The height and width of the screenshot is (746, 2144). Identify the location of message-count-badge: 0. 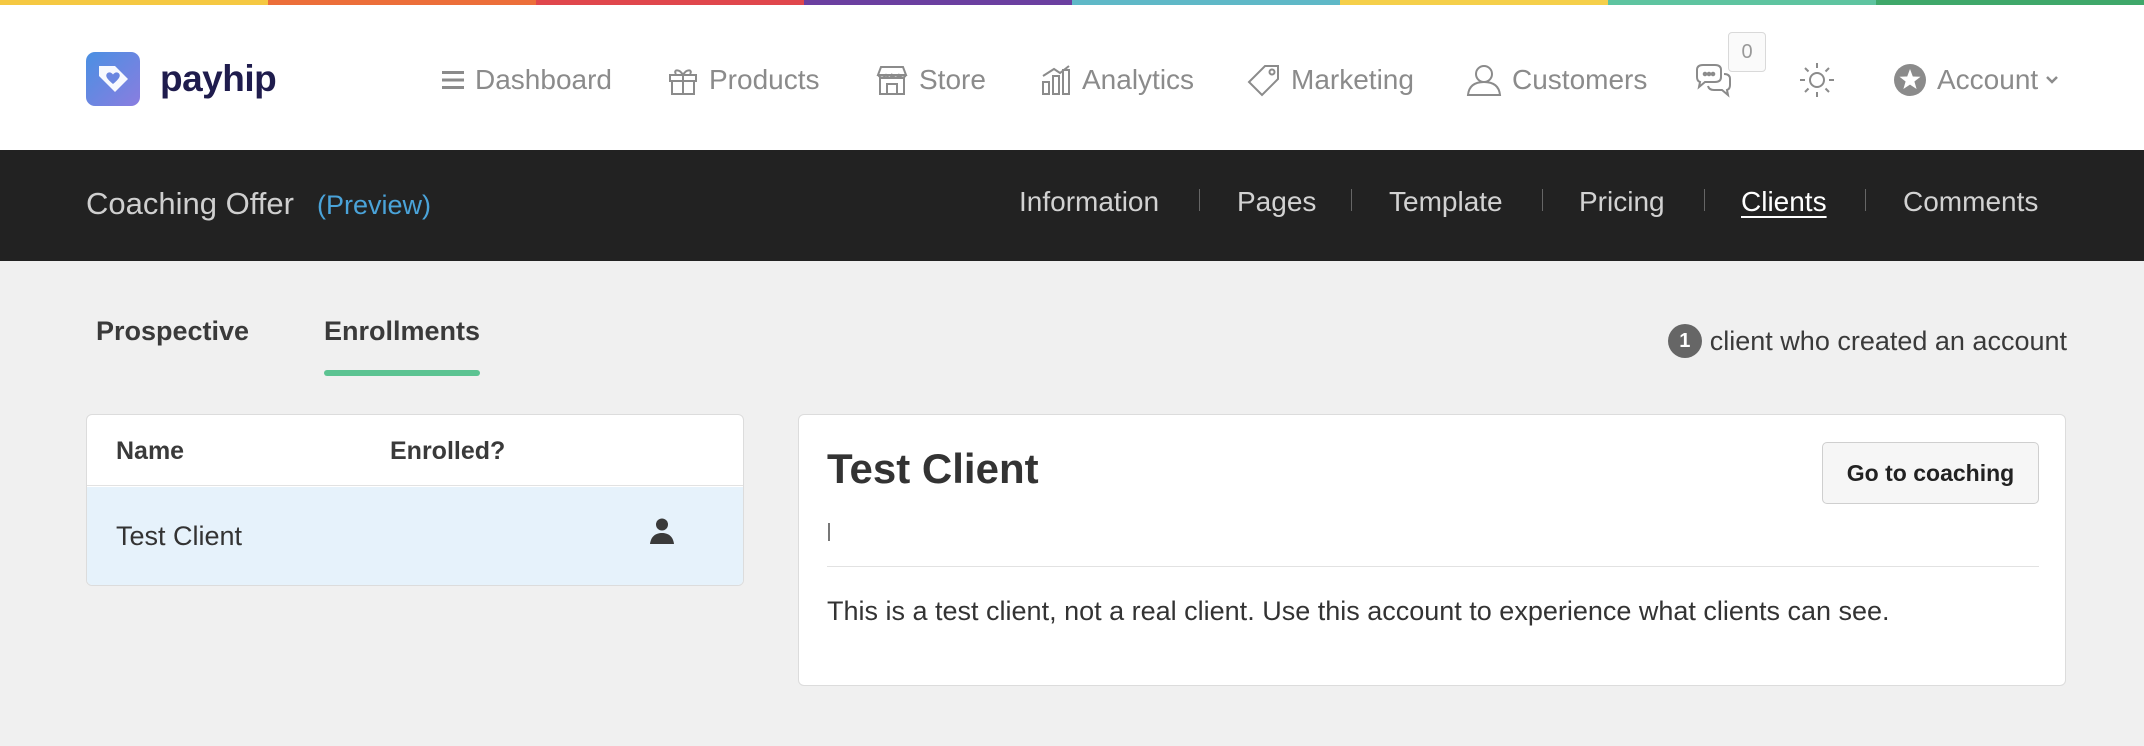
(1747, 52).